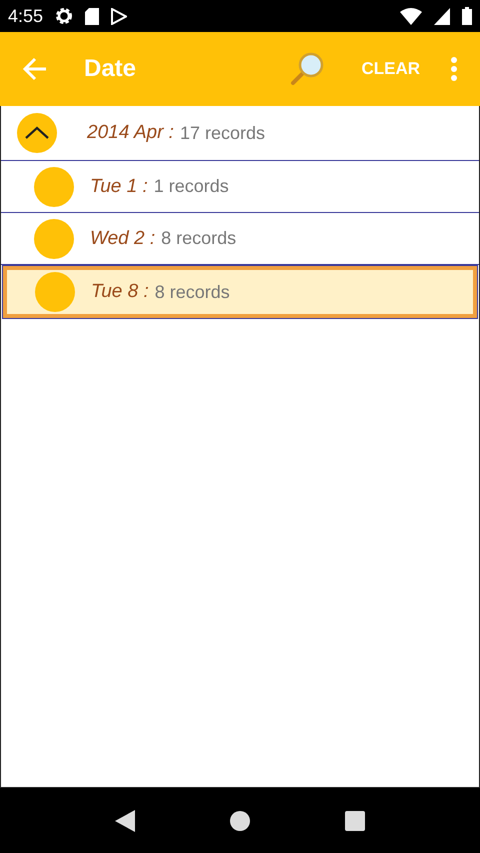  What do you see at coordinates (119, 187) in the screenshot?
I see `date-label: Tue 1 :` at bounding box center [119, 187].